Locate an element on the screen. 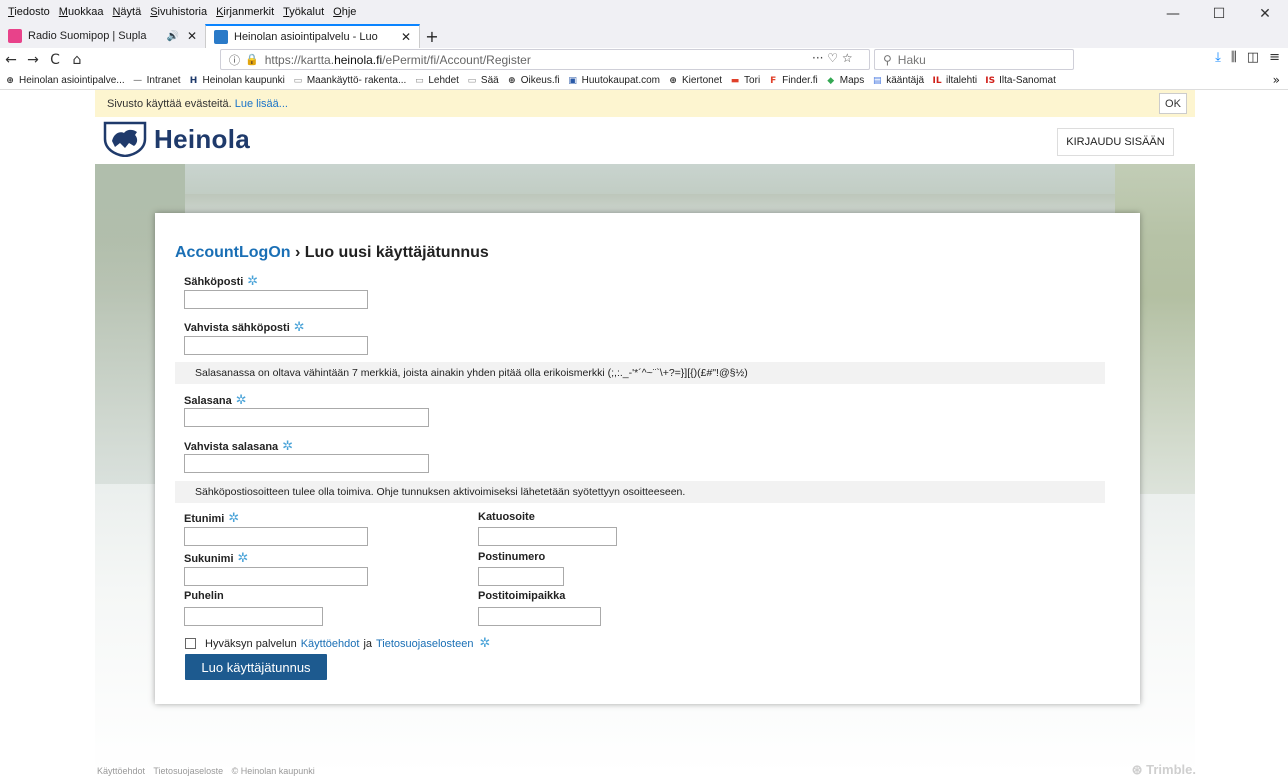  bookmark-label: iltalehti is located at coordinates (962, 80).